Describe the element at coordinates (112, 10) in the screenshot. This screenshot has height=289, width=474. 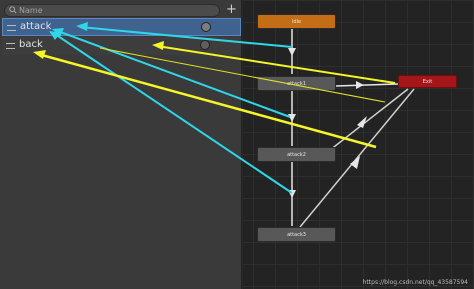
I see `parameter-search-input: Name` at that location.